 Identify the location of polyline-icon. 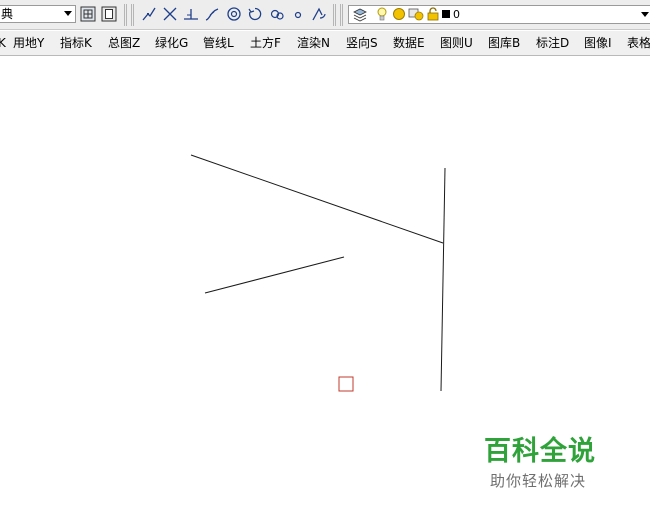
(149, 14).